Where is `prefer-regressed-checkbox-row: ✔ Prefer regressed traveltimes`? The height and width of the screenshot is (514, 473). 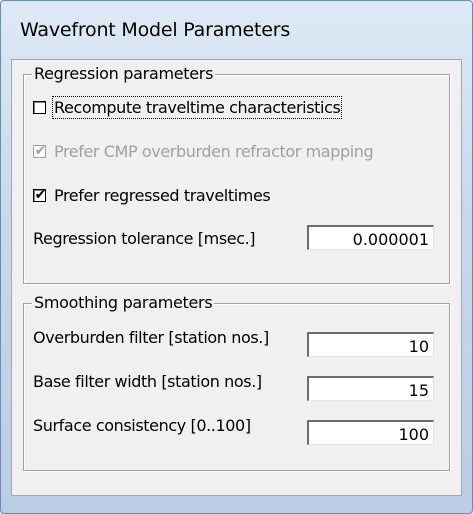 prefer-regressed-checkbox-row: ✔ Prefer regressed traveltimes is located at coordinates (234, 196).